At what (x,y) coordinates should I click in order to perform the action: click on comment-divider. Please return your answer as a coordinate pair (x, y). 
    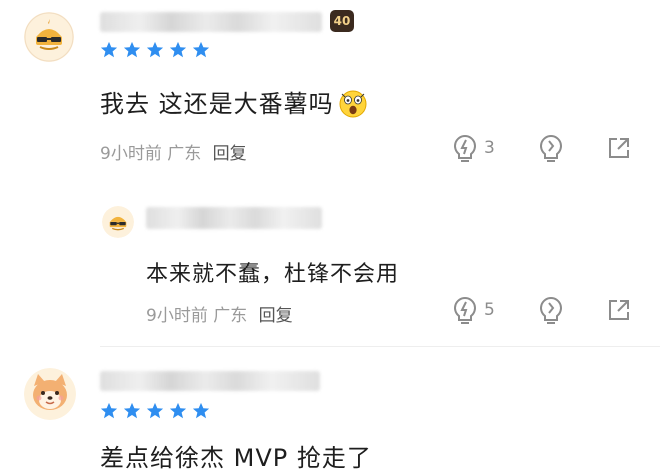
    Looking at the image, I should click on (380, 346).